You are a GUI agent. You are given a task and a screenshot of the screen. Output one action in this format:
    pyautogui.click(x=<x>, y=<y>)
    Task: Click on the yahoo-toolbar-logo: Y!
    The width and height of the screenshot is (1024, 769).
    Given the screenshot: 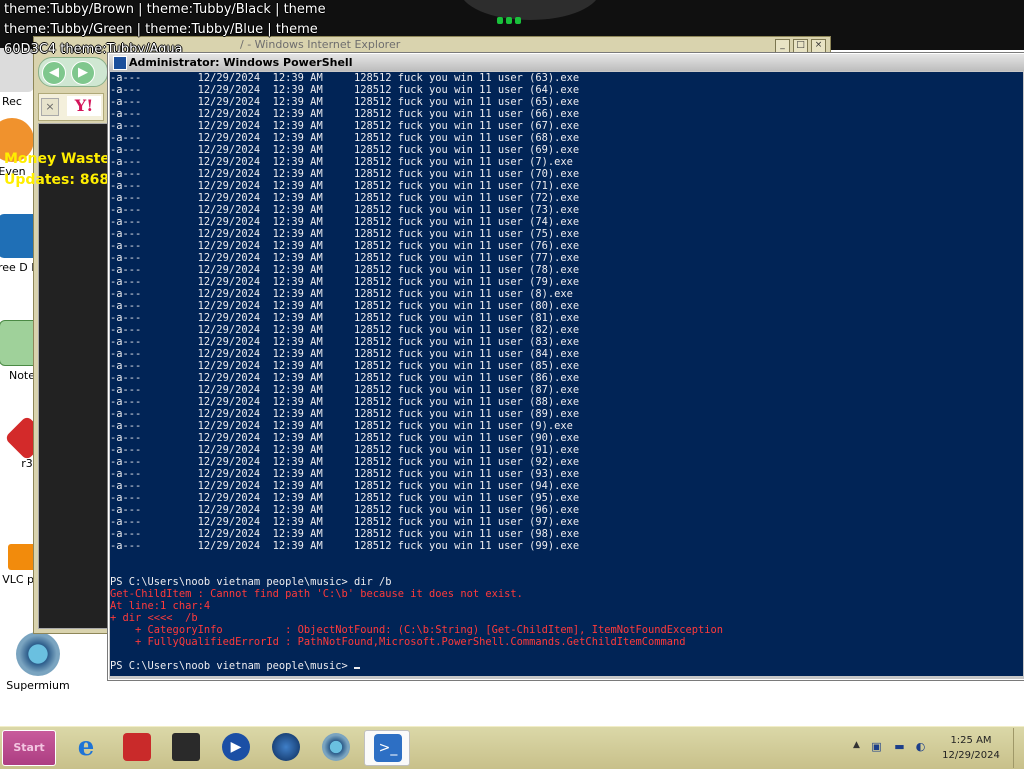 What is the action you would take?
    pyautogui.click(x=84, y=106)
    